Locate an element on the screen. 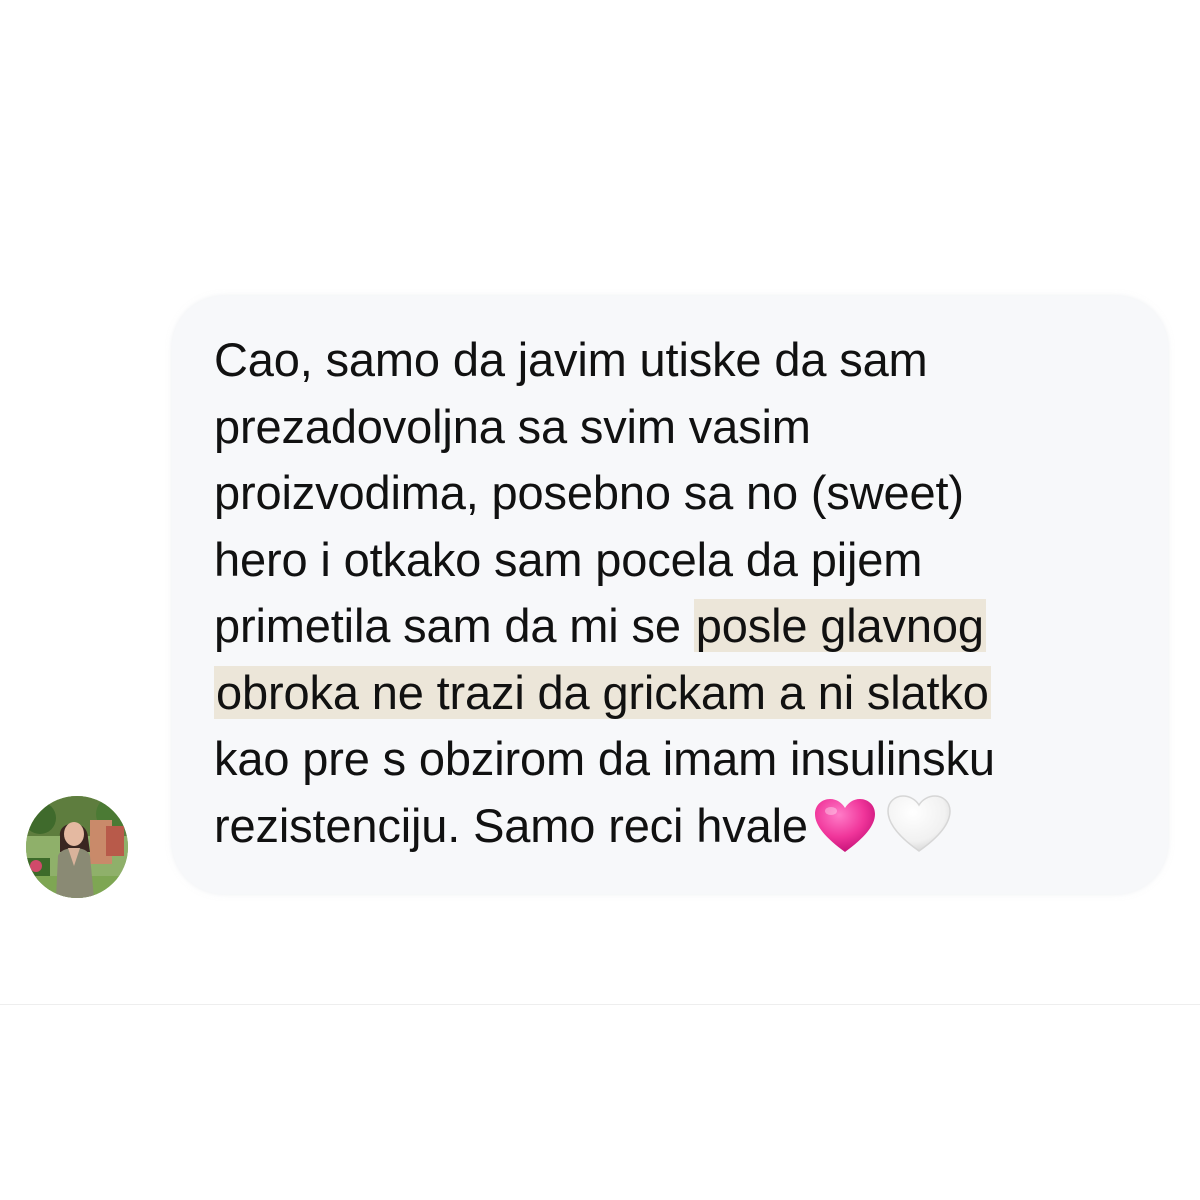  avatar-photo is located at coordinates (77, 847).